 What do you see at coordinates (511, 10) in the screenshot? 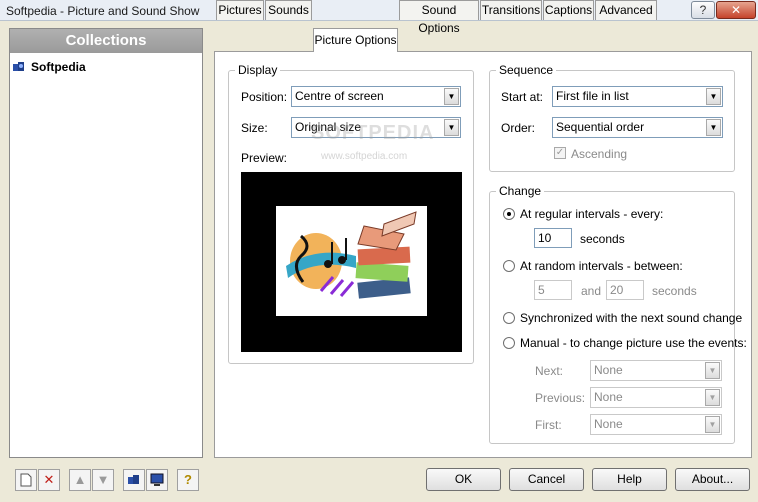
I see `tab-transitions: Transitions` at bounding box center [511, 10].